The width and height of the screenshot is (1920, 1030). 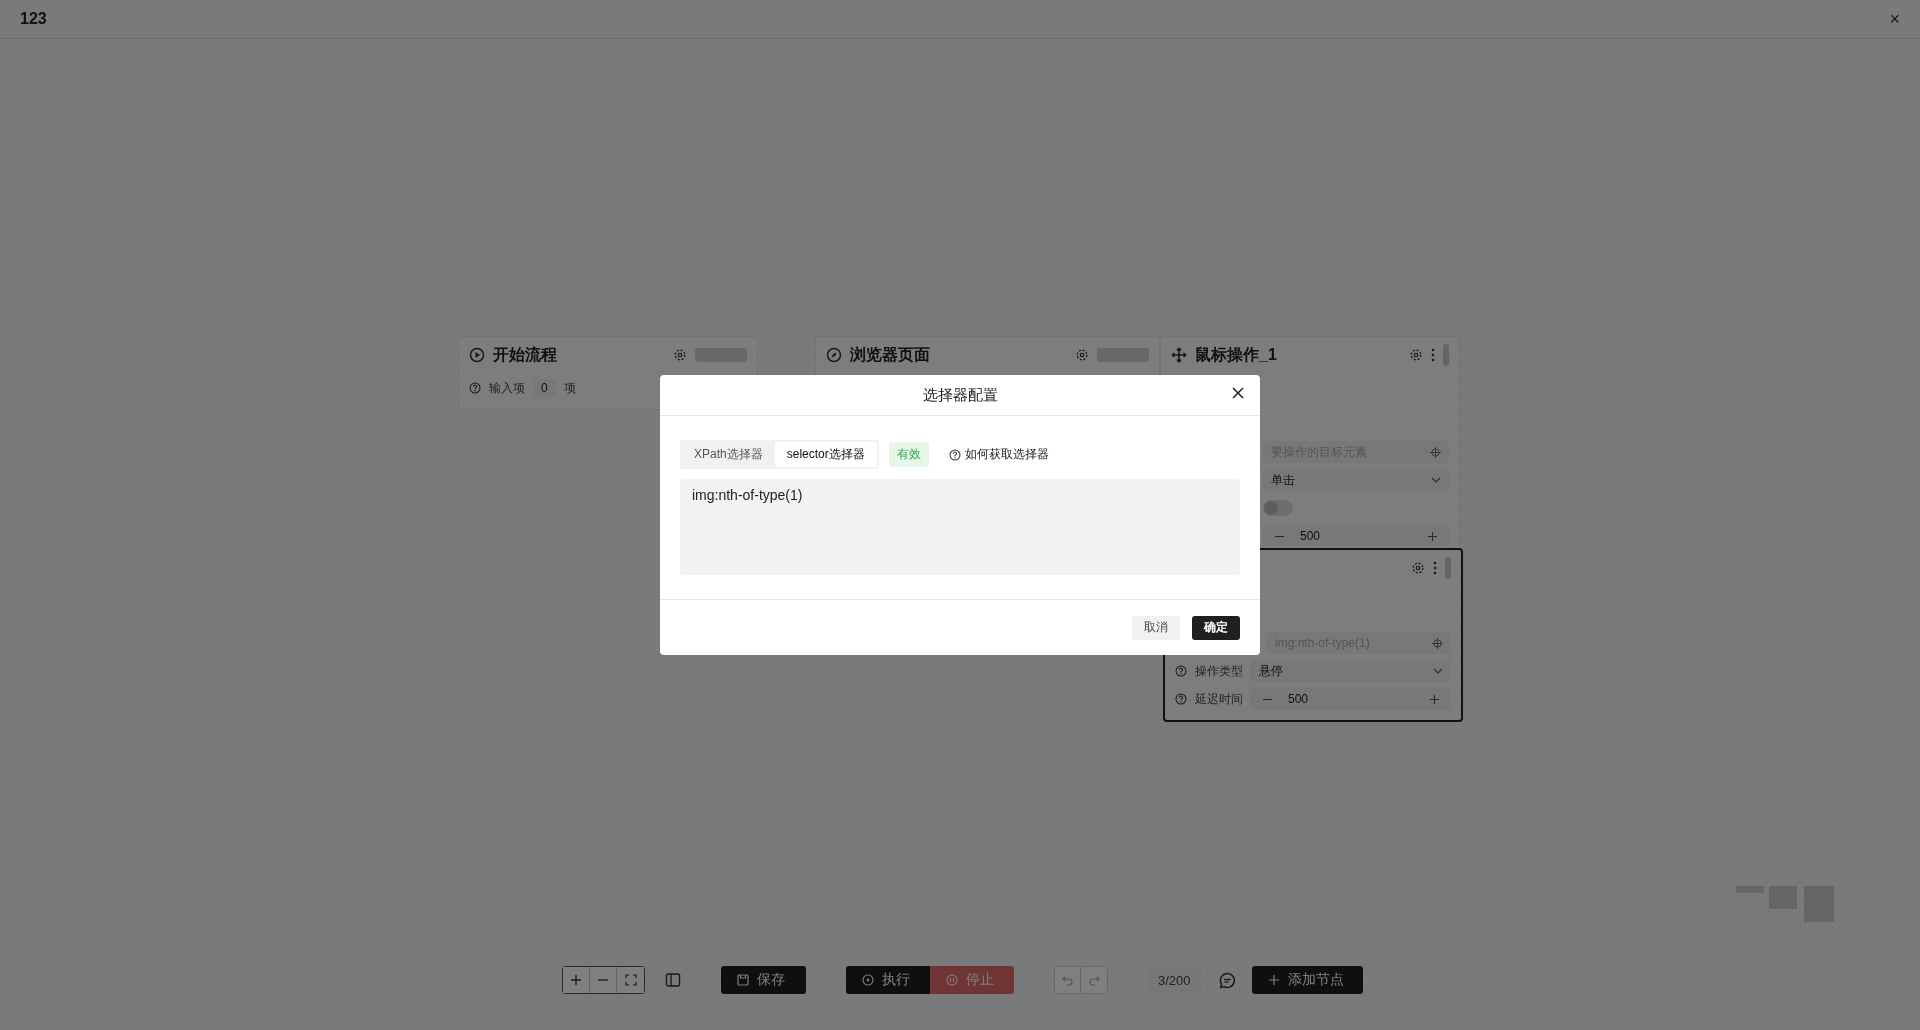 What do you see at coordinates (1307, 980) in the screenshot?
I see `add-node-button: 添加节点` at bounding box center [1307, 980].